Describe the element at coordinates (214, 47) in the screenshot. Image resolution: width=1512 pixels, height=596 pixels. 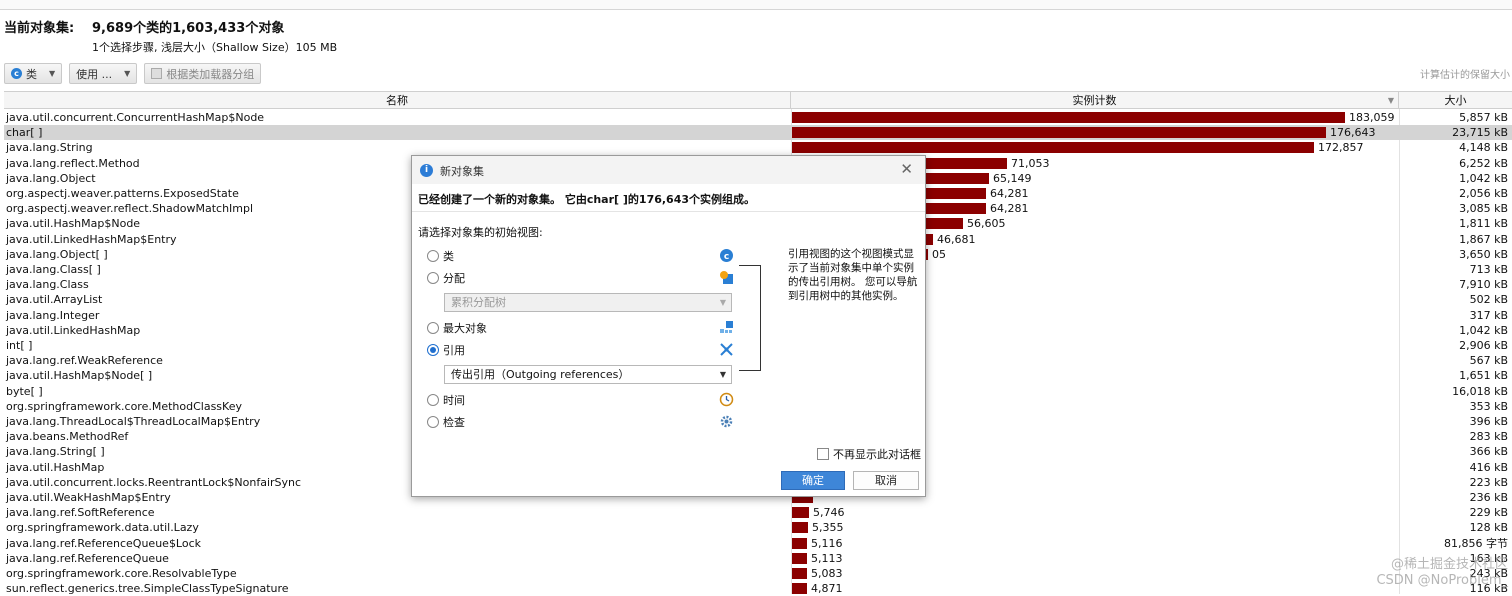
I see `selection-summary: 1个选择步骤, 浅层大小（Shallow Size）105 MB` at that location.